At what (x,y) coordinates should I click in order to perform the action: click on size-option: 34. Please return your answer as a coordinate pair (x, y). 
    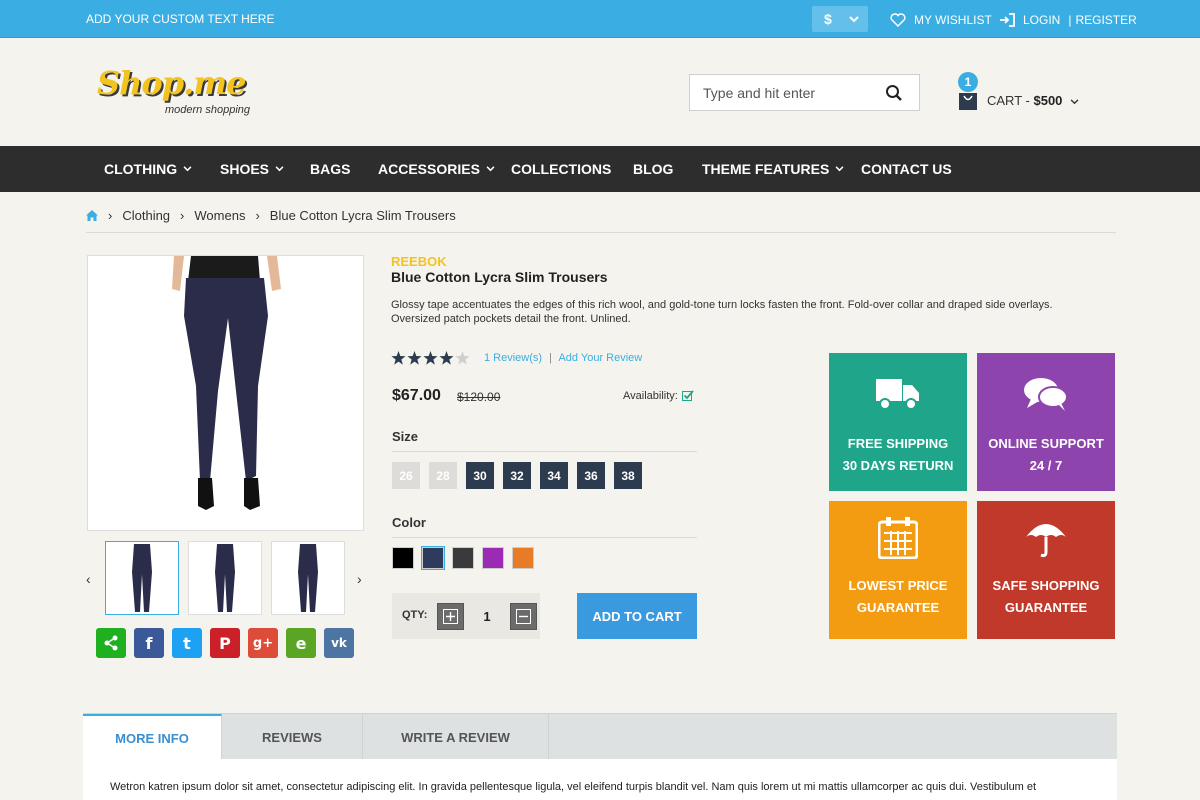
    Looking at the image, I should click on (554, 475).